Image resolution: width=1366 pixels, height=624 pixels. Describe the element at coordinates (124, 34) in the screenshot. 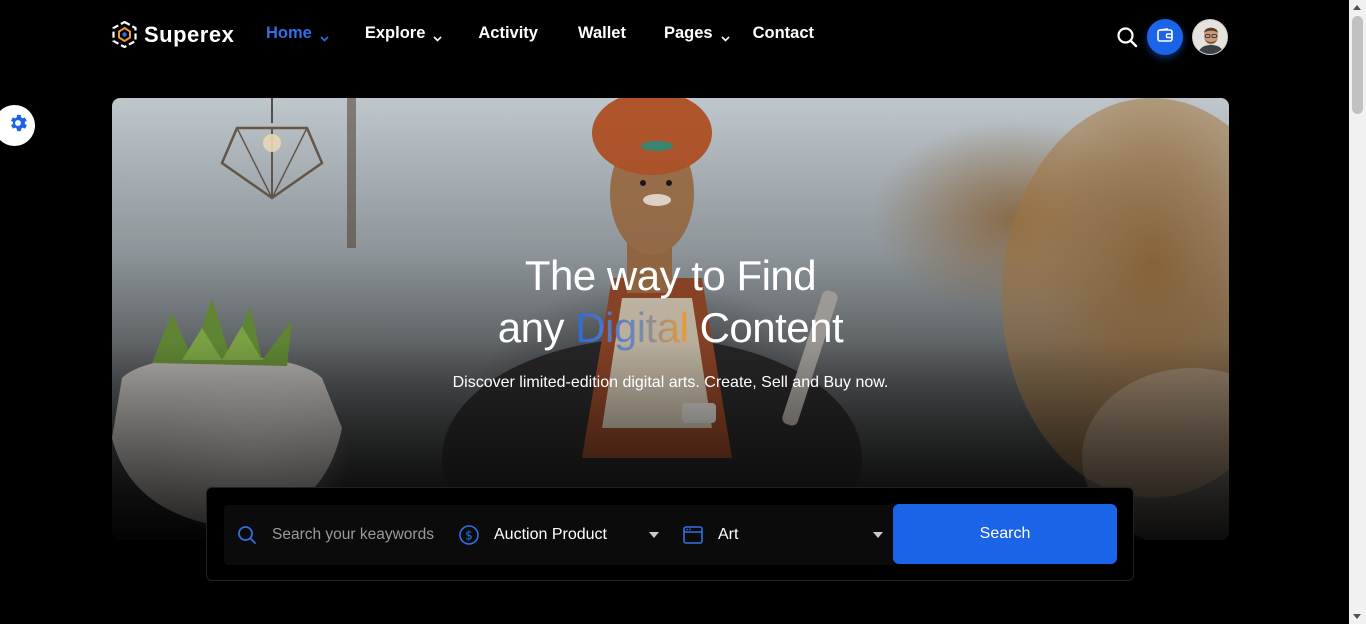

I see `hexagon-cube-logo-icon` at that location.